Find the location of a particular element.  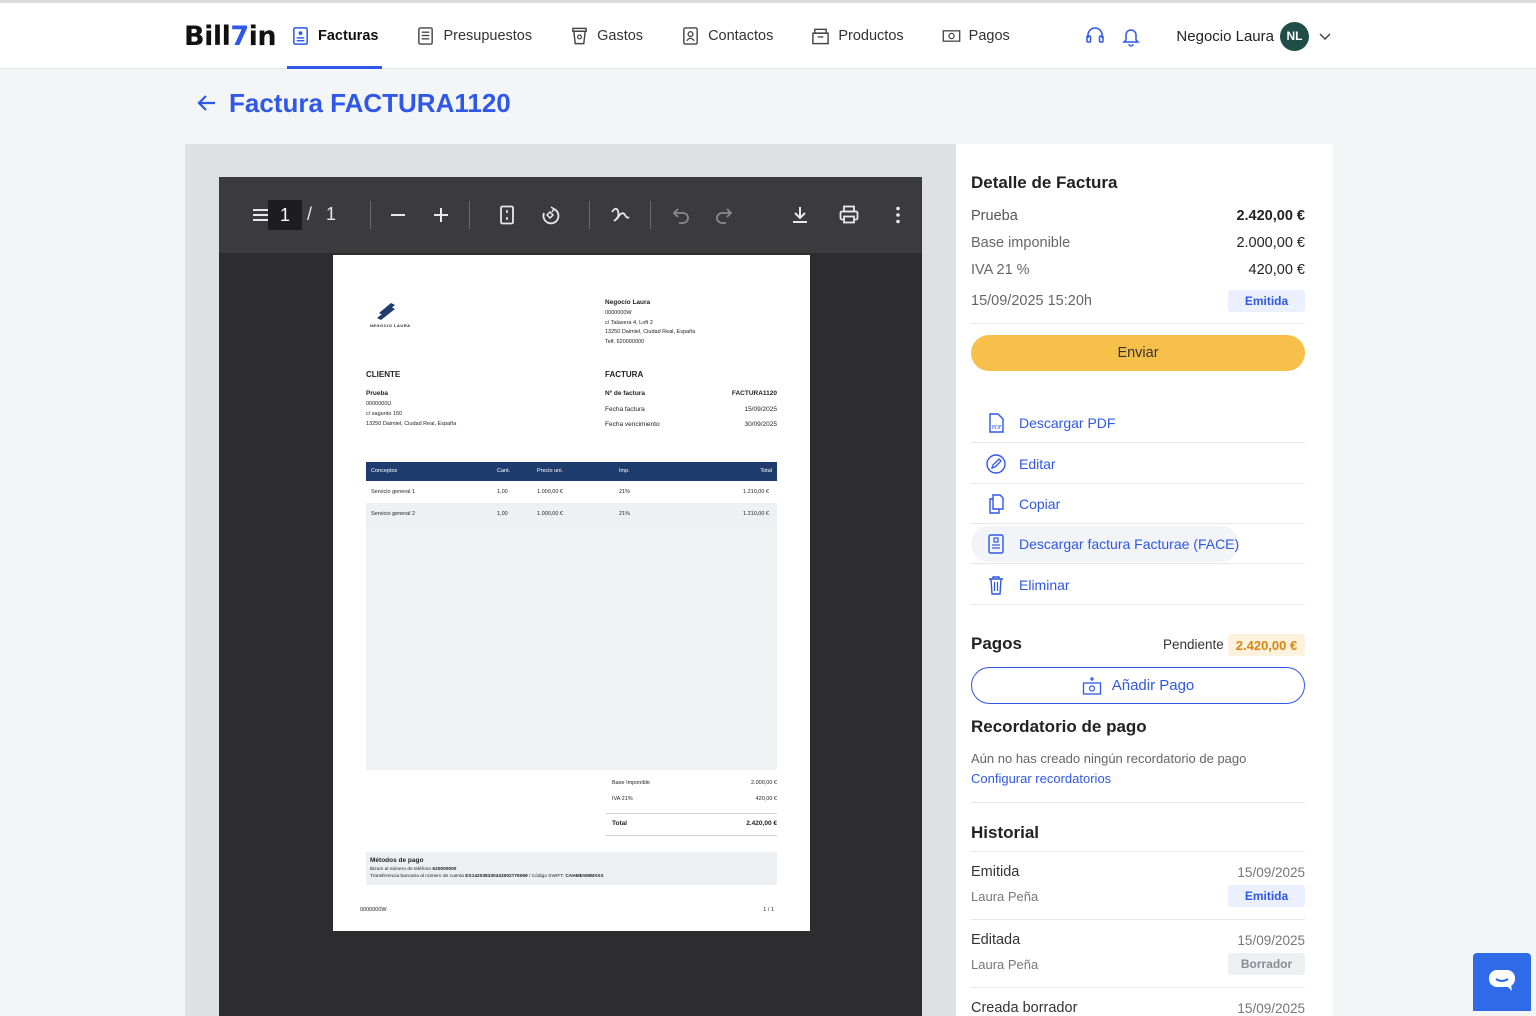

money-icon is located at coordinates (951, 36).